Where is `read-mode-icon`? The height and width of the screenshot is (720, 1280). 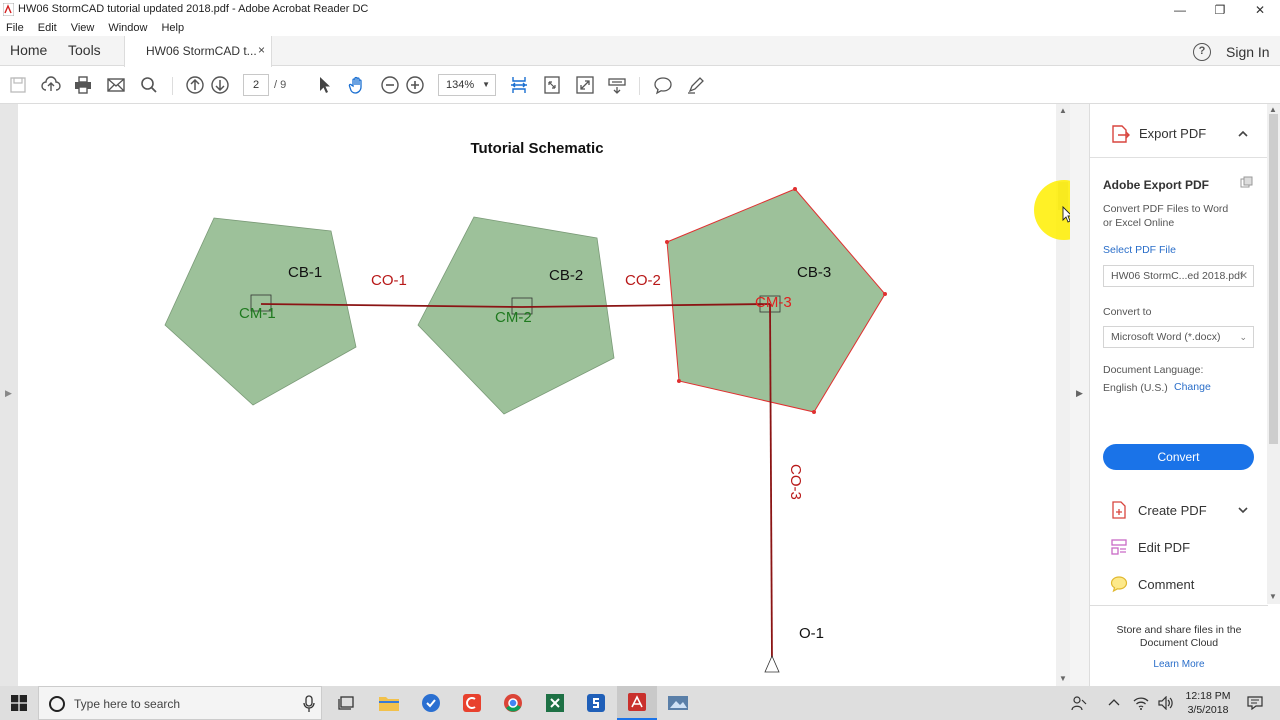
read-mode-icon is located at coordinates (617, 85).